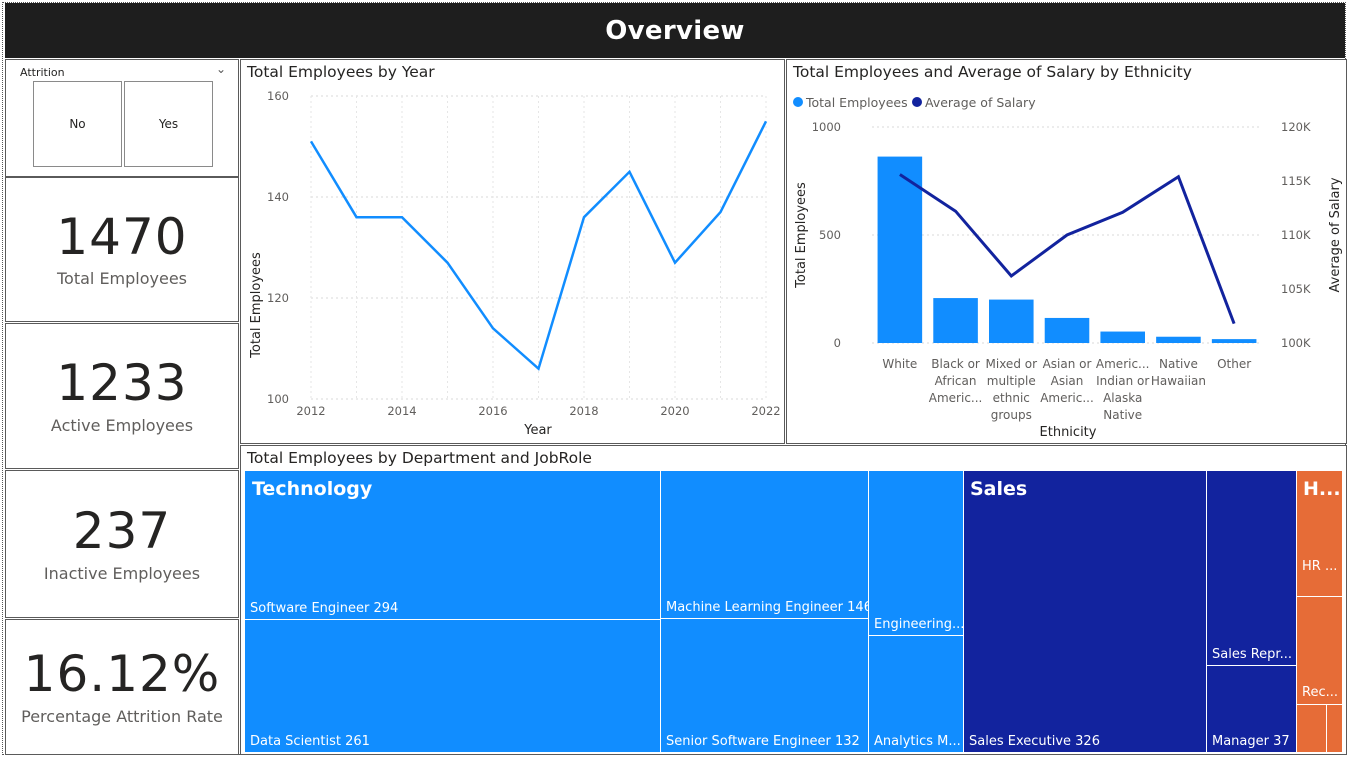  I want to click on x-tick-label-line: Hawaiian, so click(1178, 381).